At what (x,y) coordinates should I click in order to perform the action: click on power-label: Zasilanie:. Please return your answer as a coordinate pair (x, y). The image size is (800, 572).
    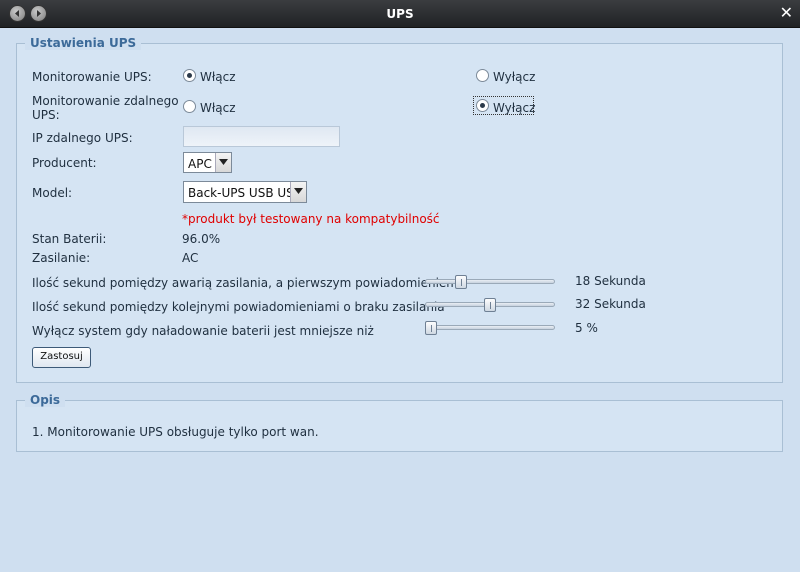
    Looking at the image, I should click on (61, 258).